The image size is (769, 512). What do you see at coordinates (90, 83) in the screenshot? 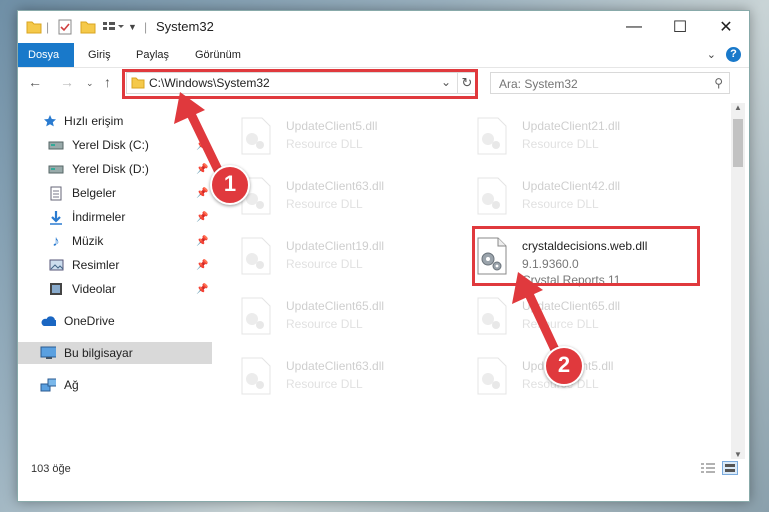
I see `recent-locations-icon: ⌄` at bounding box center [90, 83].